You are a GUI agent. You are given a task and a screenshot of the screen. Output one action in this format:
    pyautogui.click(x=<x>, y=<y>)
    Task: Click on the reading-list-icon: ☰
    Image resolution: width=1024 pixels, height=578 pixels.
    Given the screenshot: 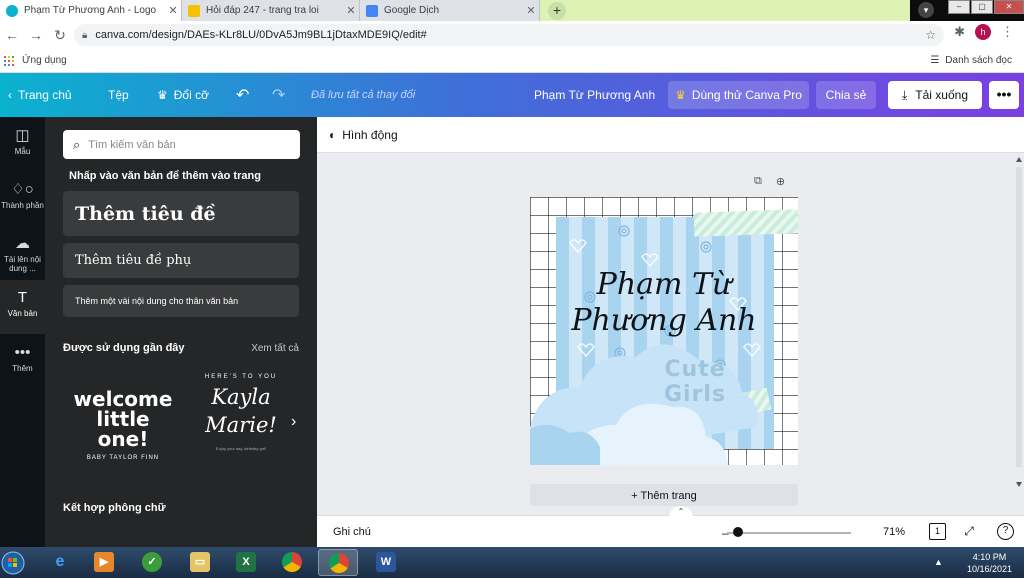 What is the action you would take?
    pyautogui.click(x=935, y=60)
    